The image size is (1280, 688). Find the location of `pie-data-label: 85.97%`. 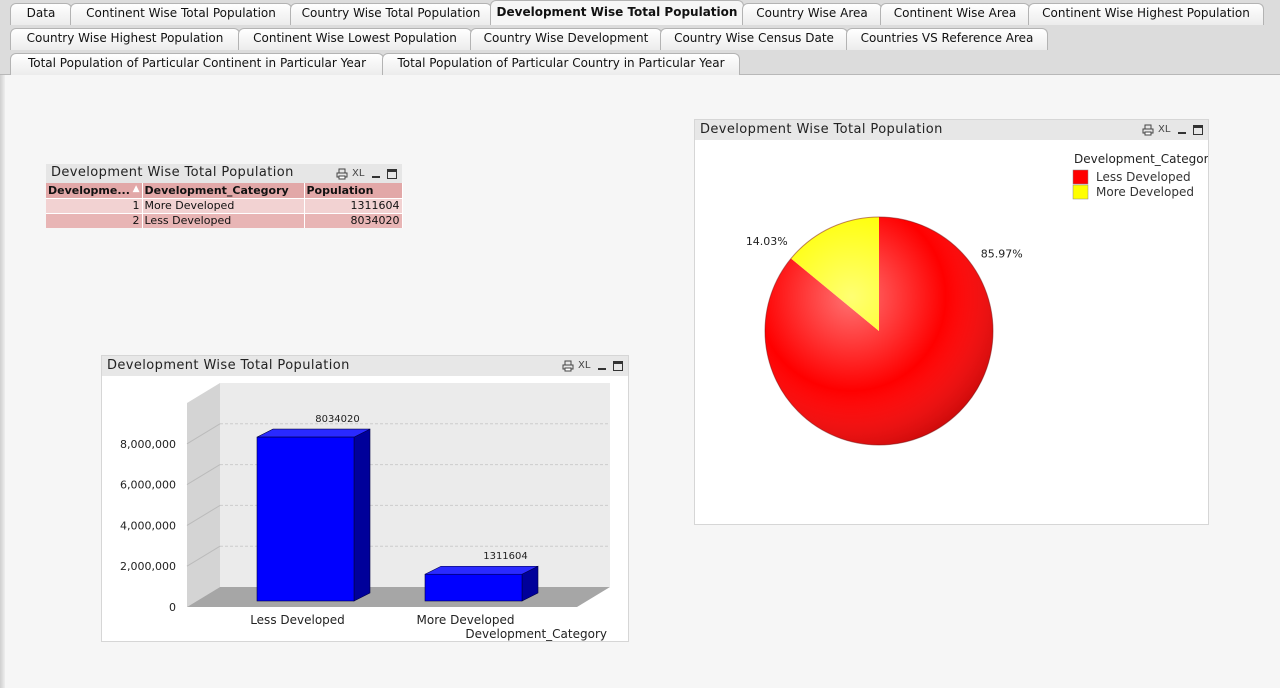

pie-data-label: 85.97% is located at coordinates (1002, 253).